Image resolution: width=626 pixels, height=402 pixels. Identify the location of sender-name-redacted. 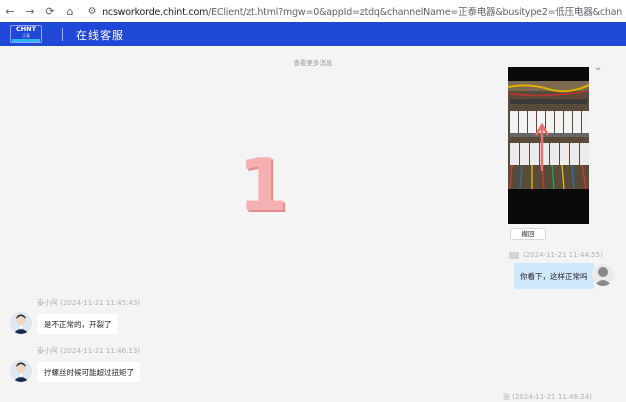
(514, 255).